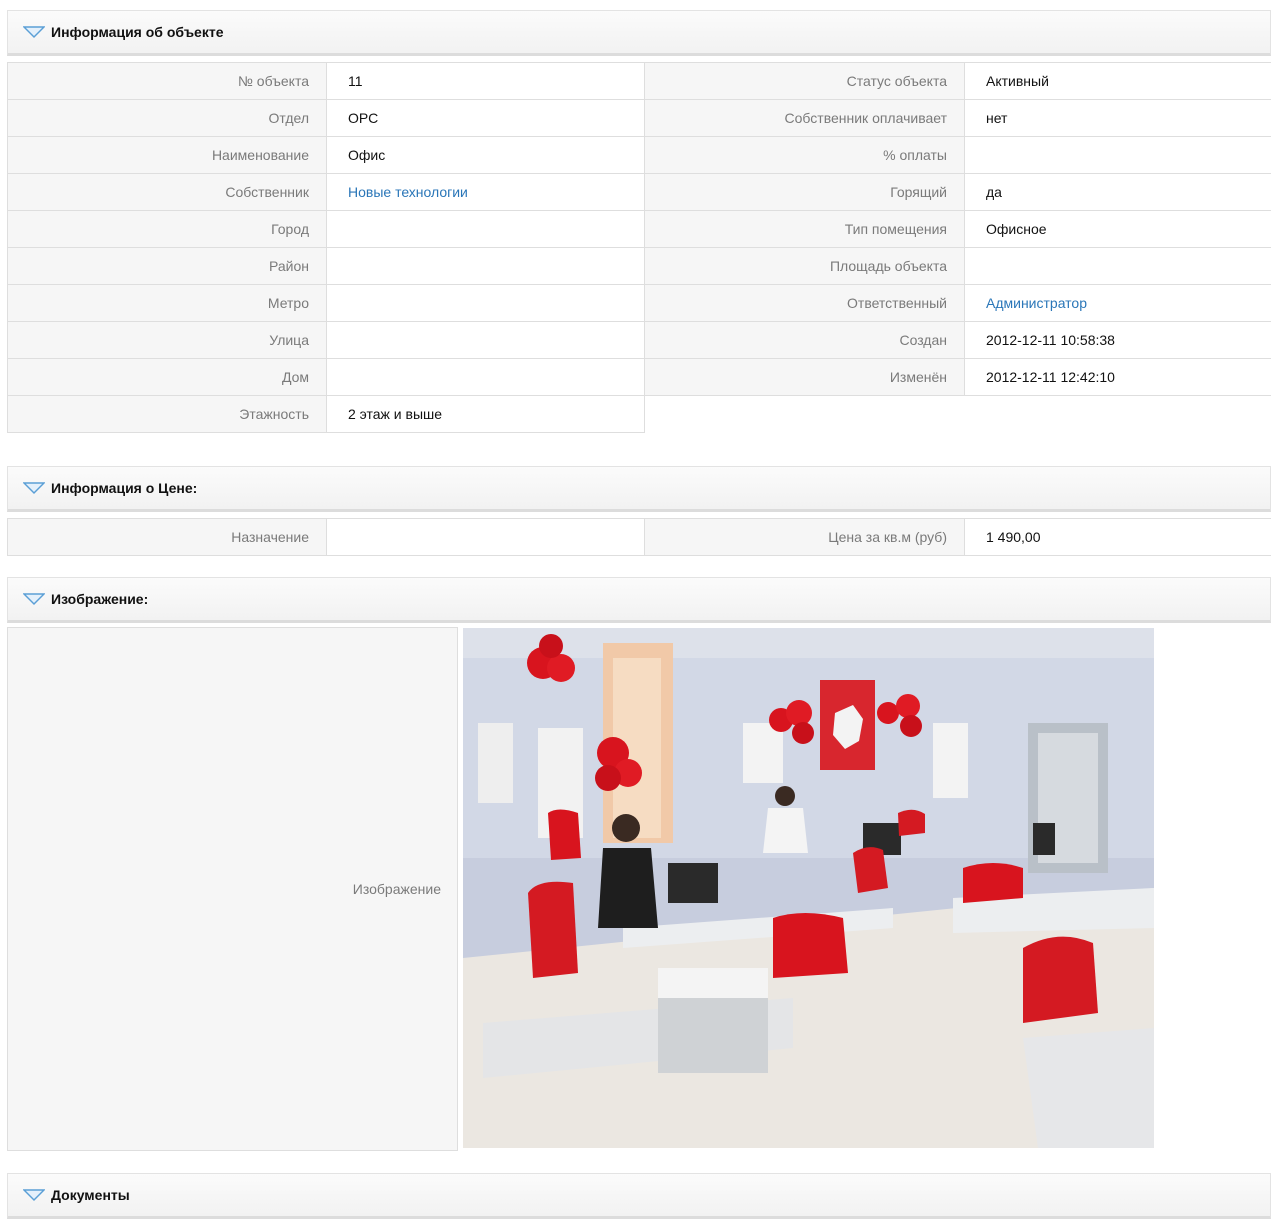 This screenshot has height=1221, width=1271. Describe the element at coordinates (100, 599) in the screenshot. I see `section-title: Изображение:` at that location.